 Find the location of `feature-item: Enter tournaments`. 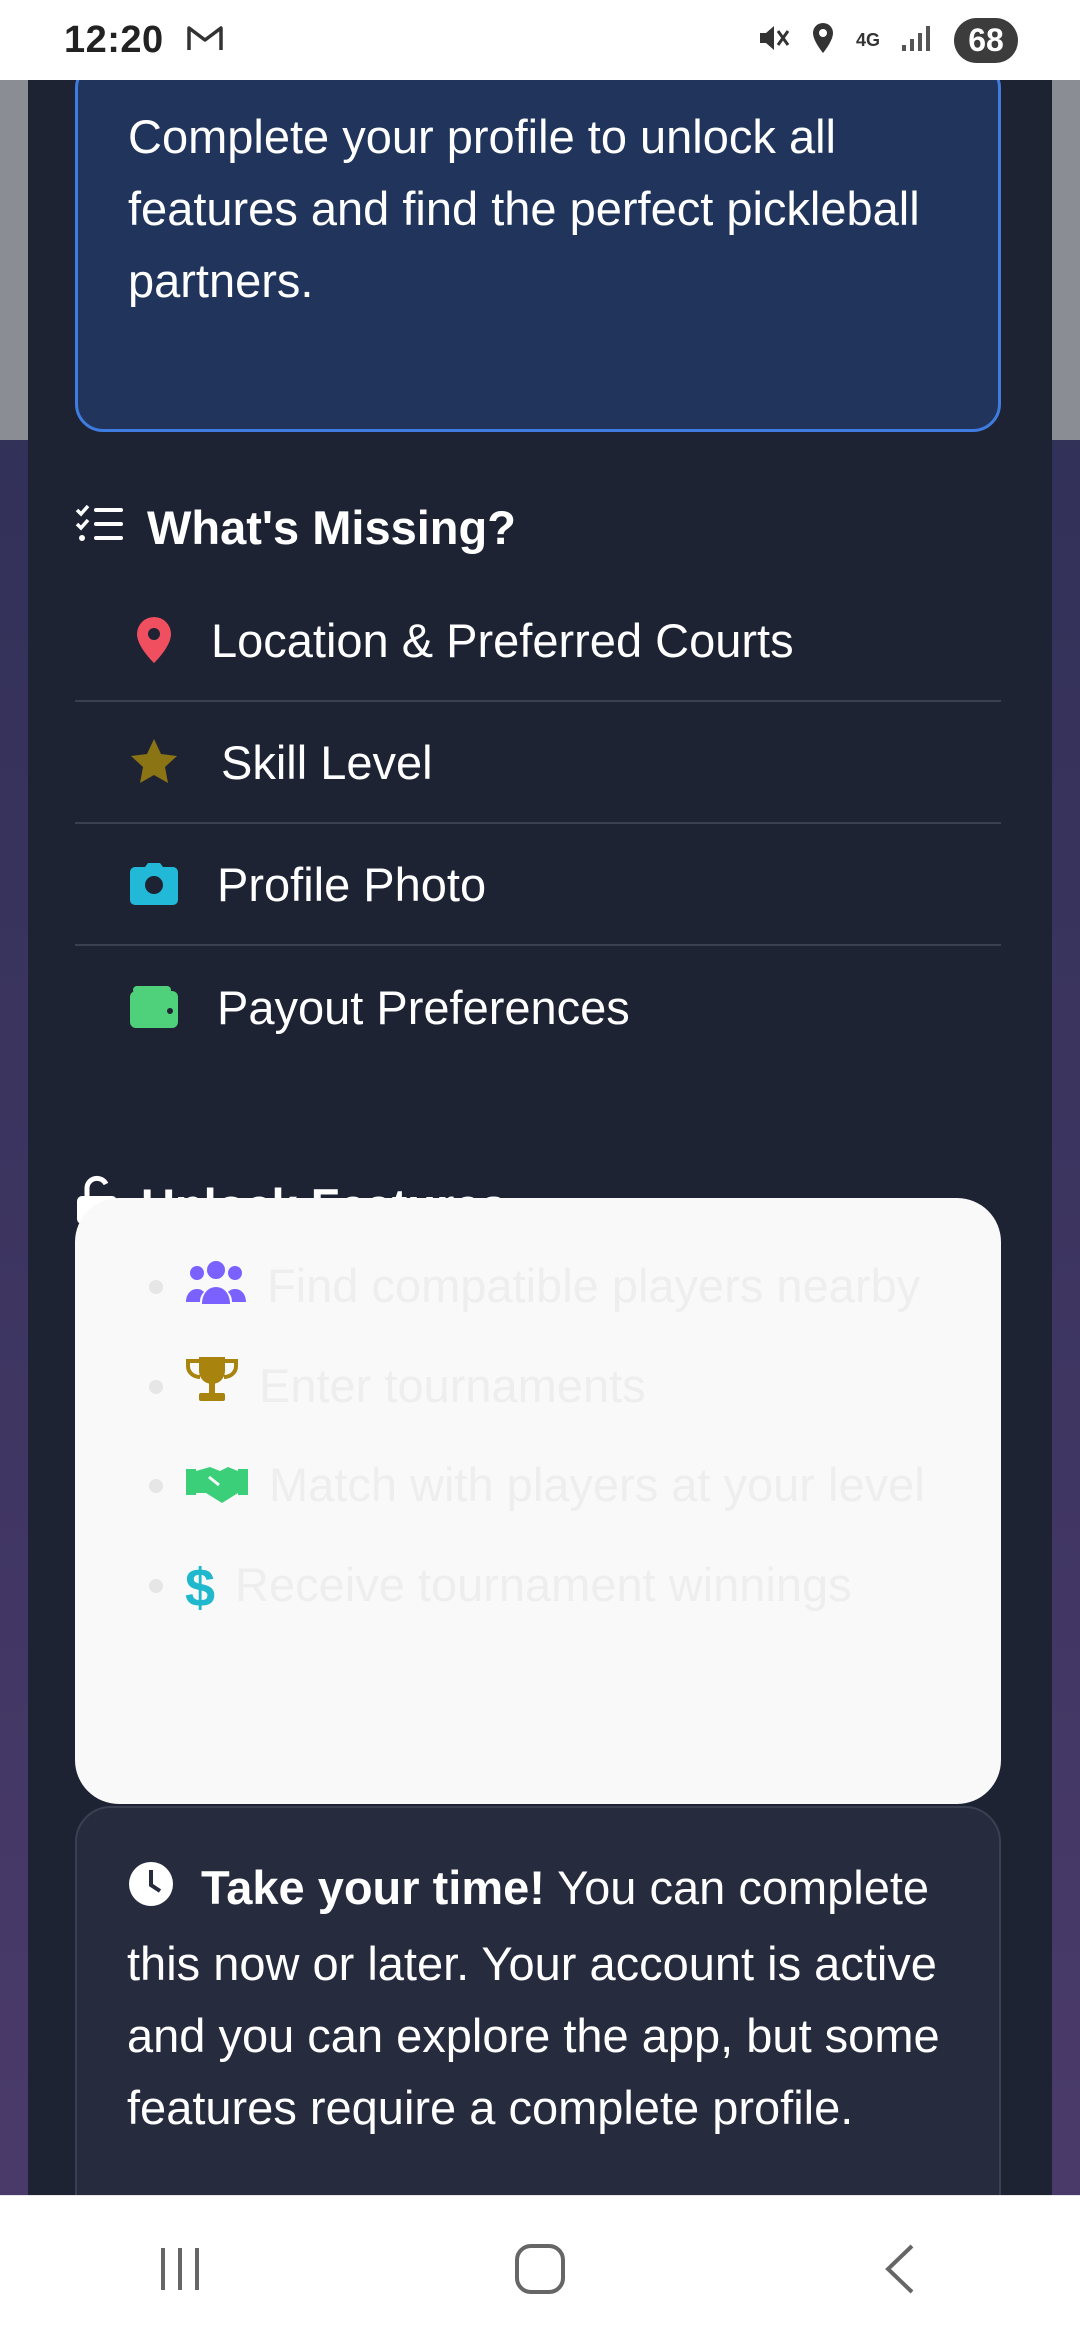

feature-item: Enter tournaments is located at coordinates (547, 1388).